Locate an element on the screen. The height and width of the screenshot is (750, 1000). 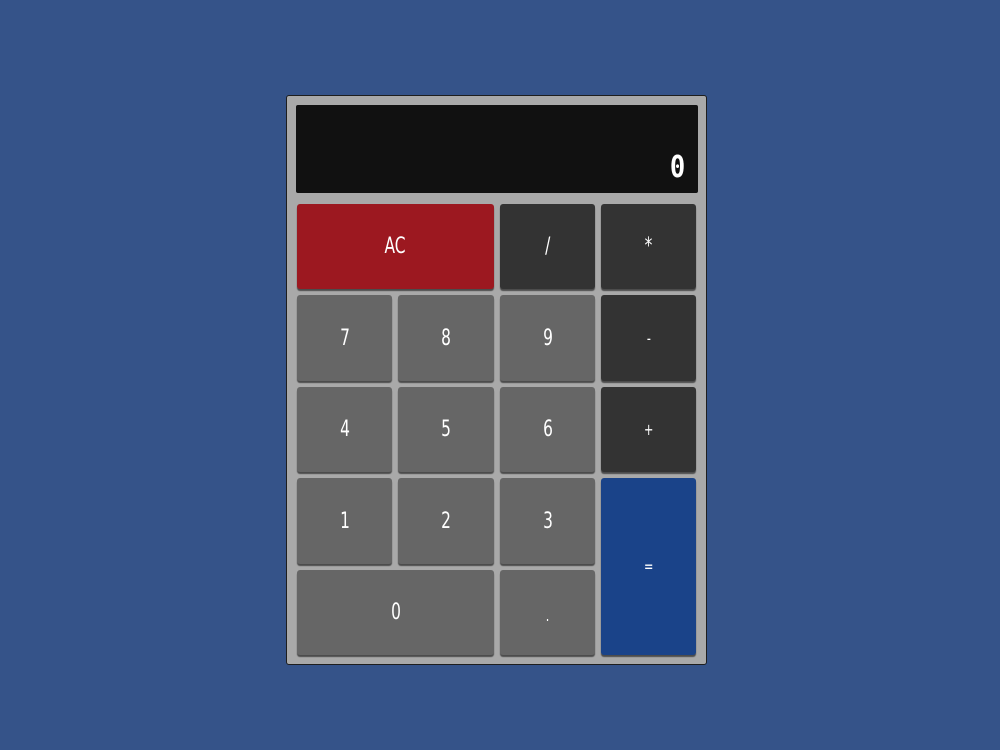
multiply-button: * is located at coordinates (648, 246).